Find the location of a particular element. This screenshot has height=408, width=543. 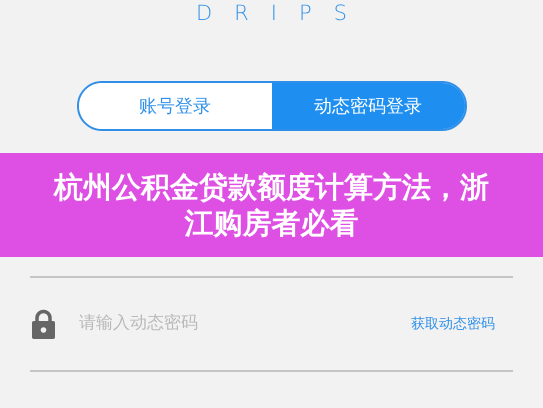

login-tab: 账号登录 is located at coordinates (175, 106).